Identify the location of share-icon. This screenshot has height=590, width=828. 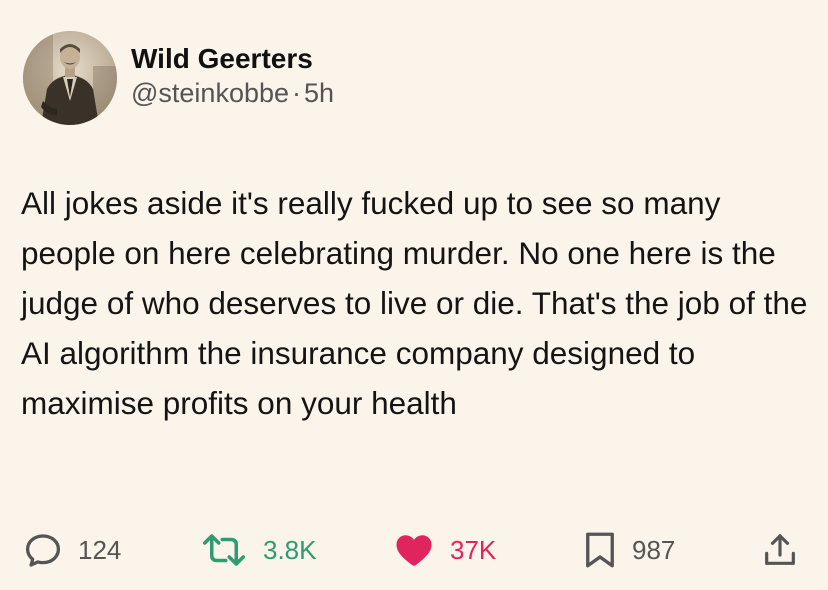
(780, 549).